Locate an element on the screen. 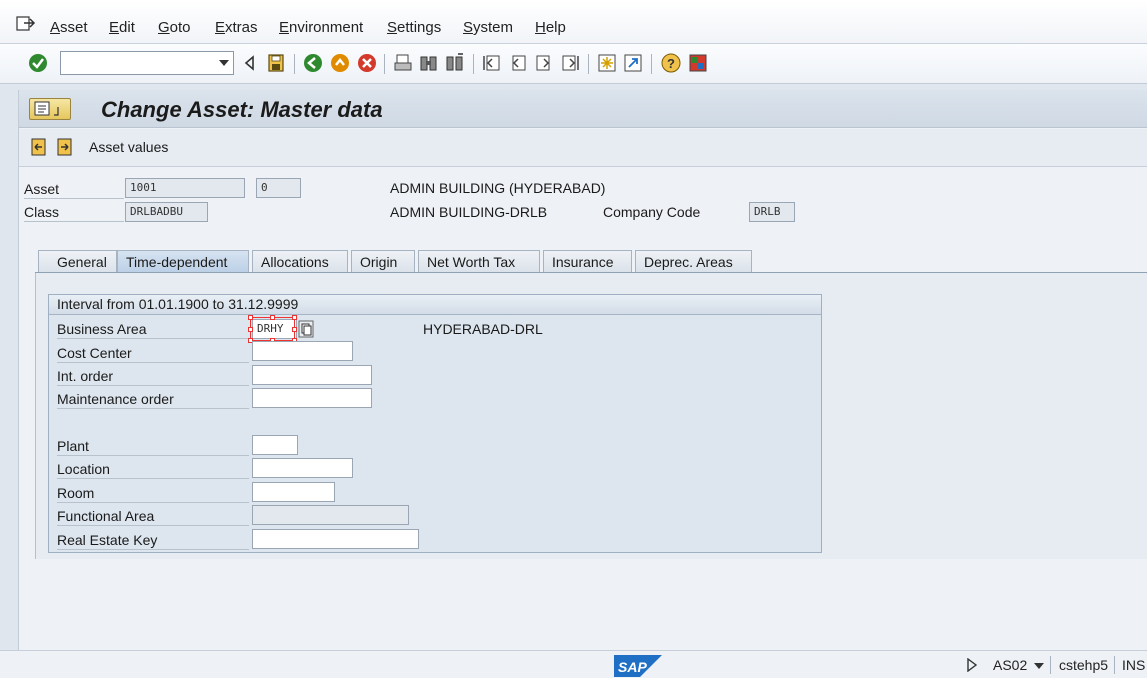 This screenshot has width=1147, height=678. location-field is located at coordinates (302, 468).